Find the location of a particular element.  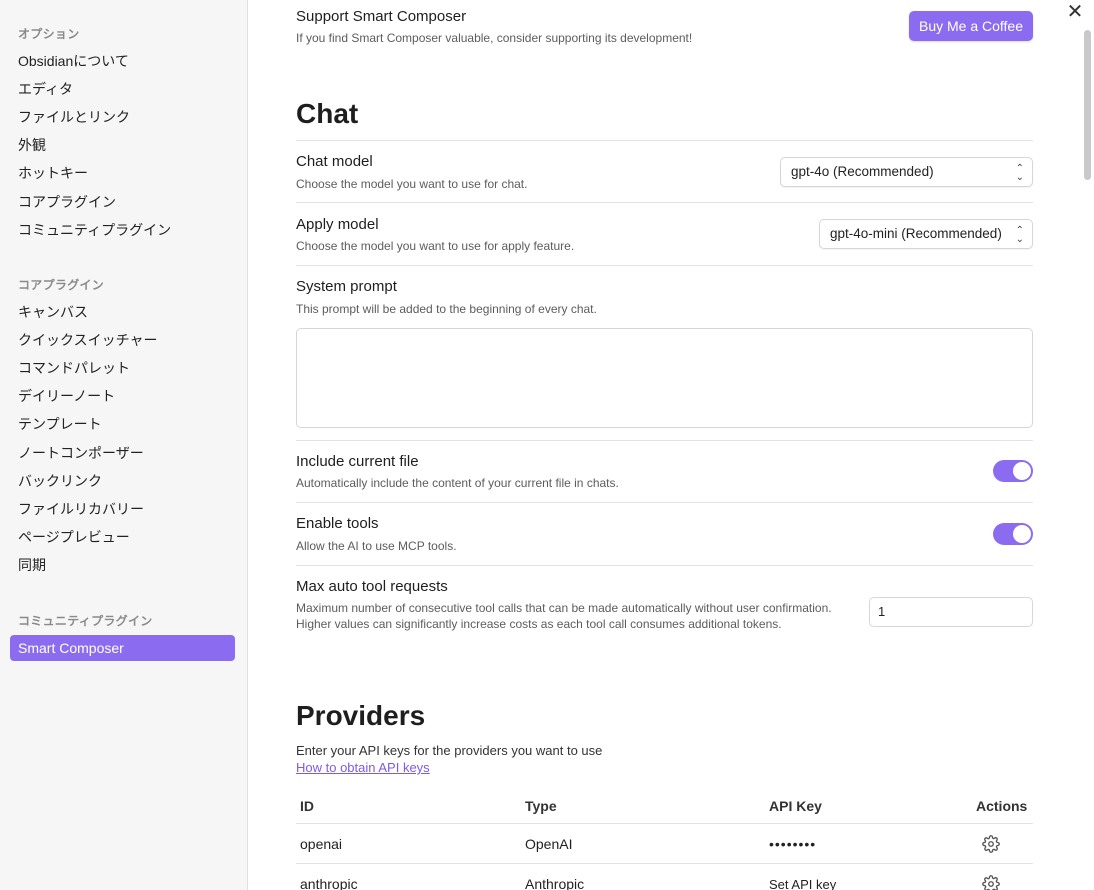

apply-model-label: Apply model is located at coordinates (337, 224).